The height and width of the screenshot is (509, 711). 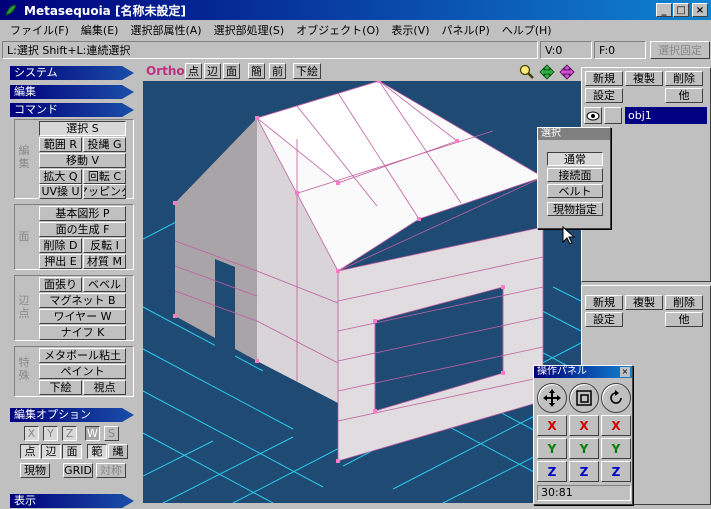 I want to click on selection-dialog-title: 選択, so click(x=574, y=134).